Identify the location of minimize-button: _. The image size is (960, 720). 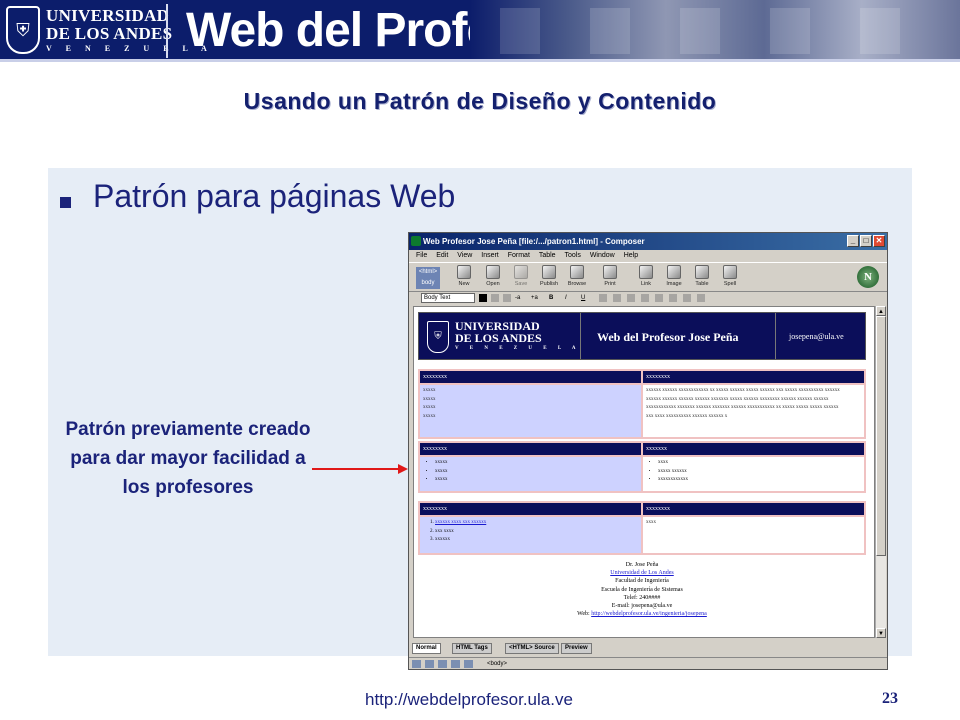
(853, 241).